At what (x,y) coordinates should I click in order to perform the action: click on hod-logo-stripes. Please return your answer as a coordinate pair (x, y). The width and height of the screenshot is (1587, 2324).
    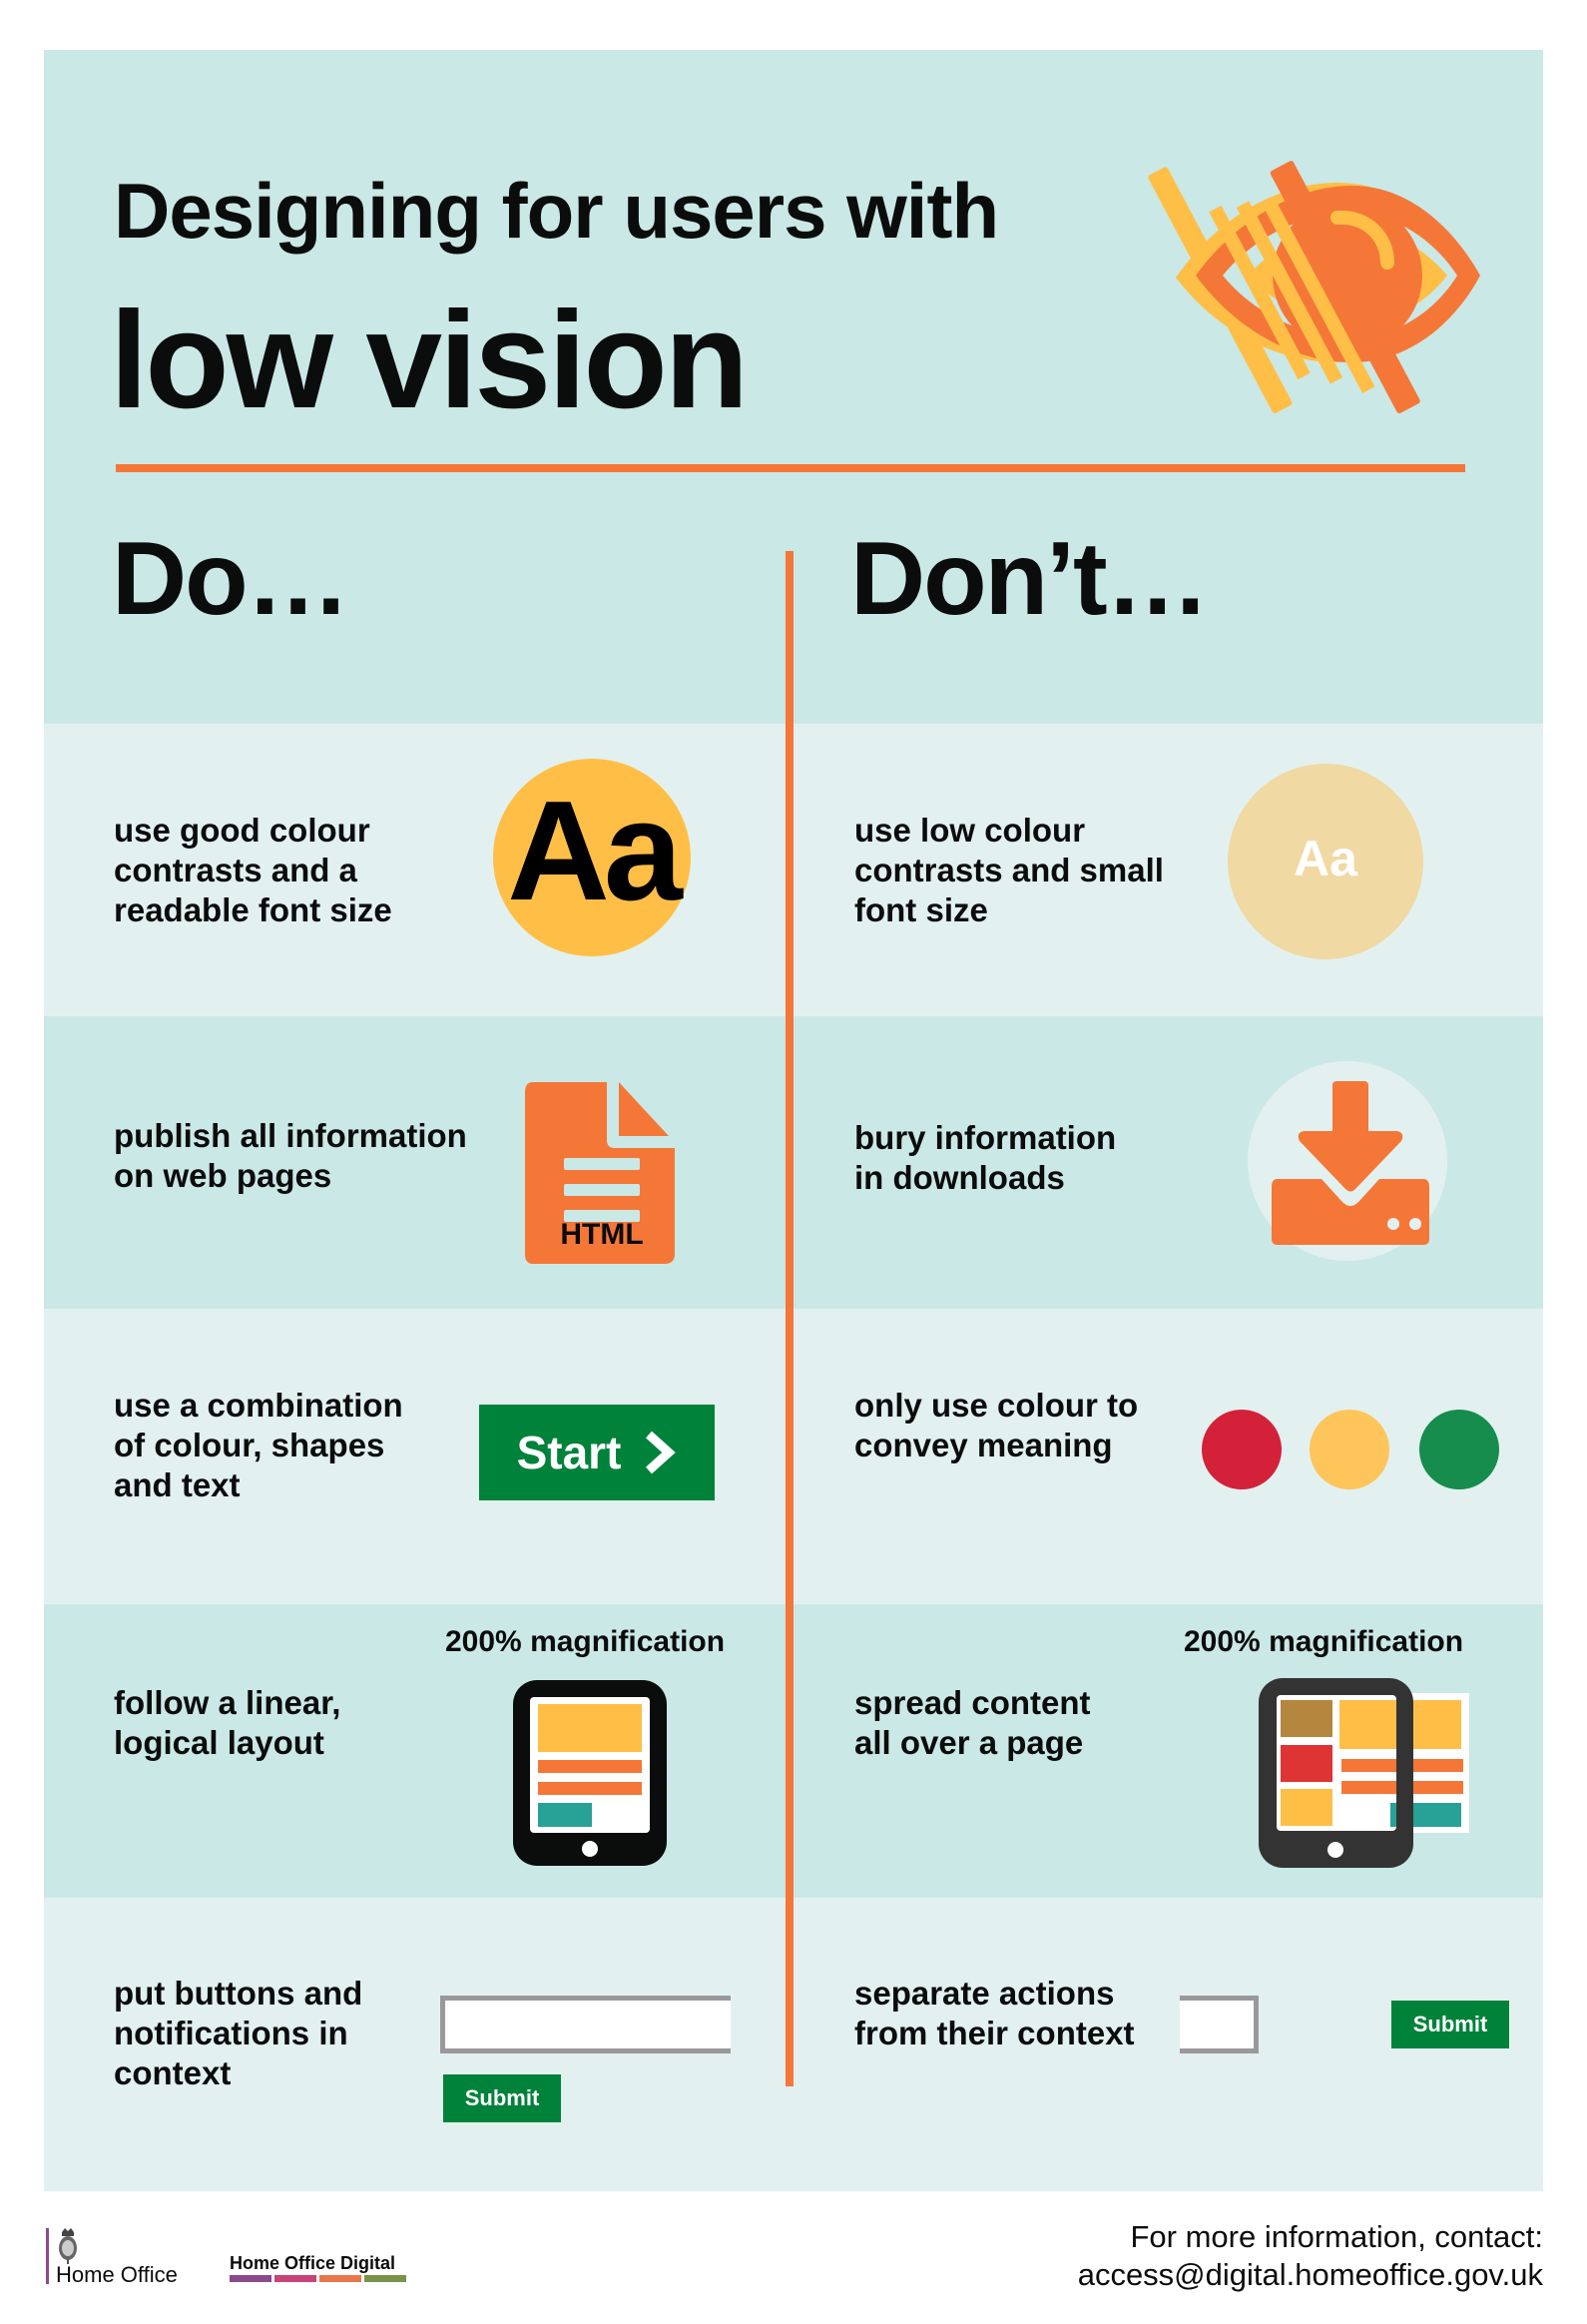
    Looking at the image, I should click on (318, 2278).